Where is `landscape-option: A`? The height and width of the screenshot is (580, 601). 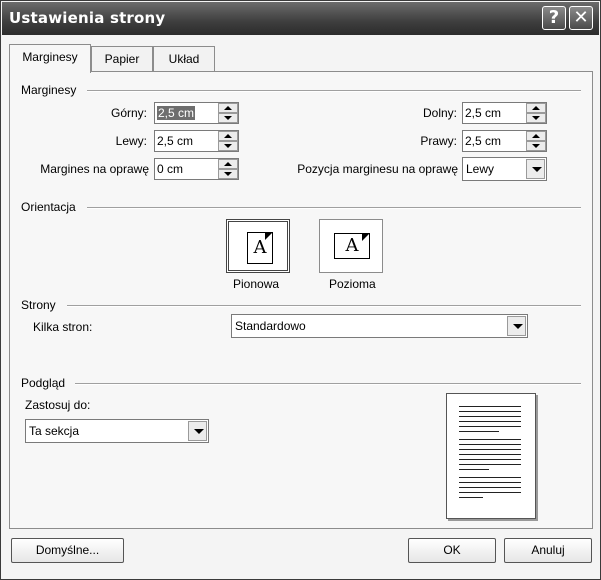 landscape-option: A is located at coordinates (351, 246).